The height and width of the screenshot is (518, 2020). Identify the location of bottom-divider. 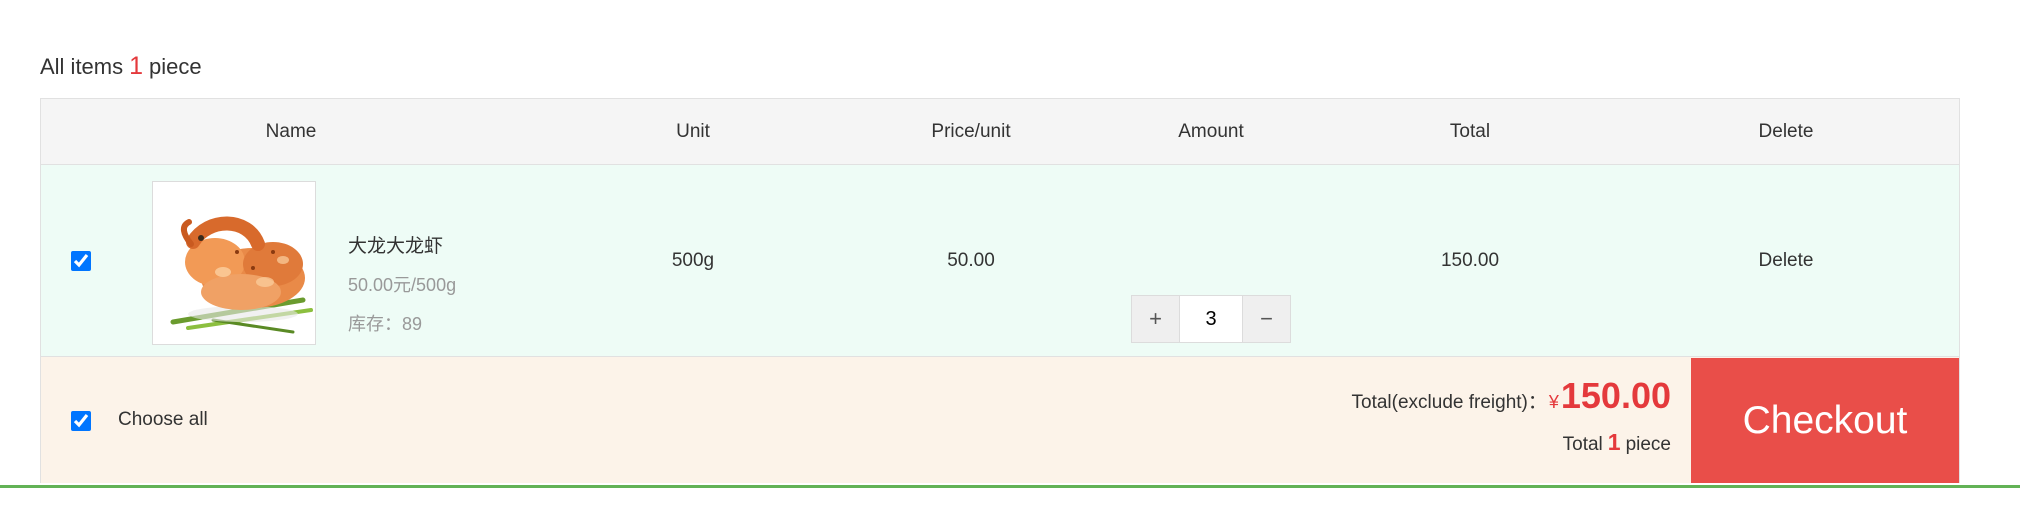
(1010, 486).